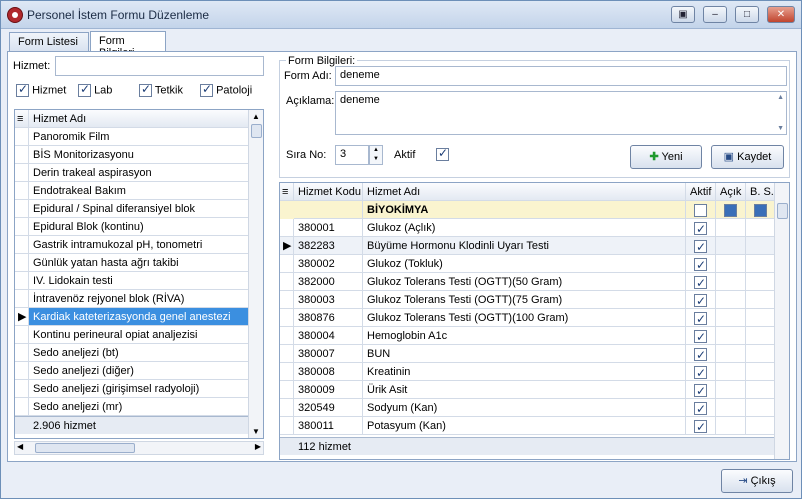 Image resolution: width=802 pixels, height=499 pixels. I want to click on sira-input: 3, so click(352, 155).